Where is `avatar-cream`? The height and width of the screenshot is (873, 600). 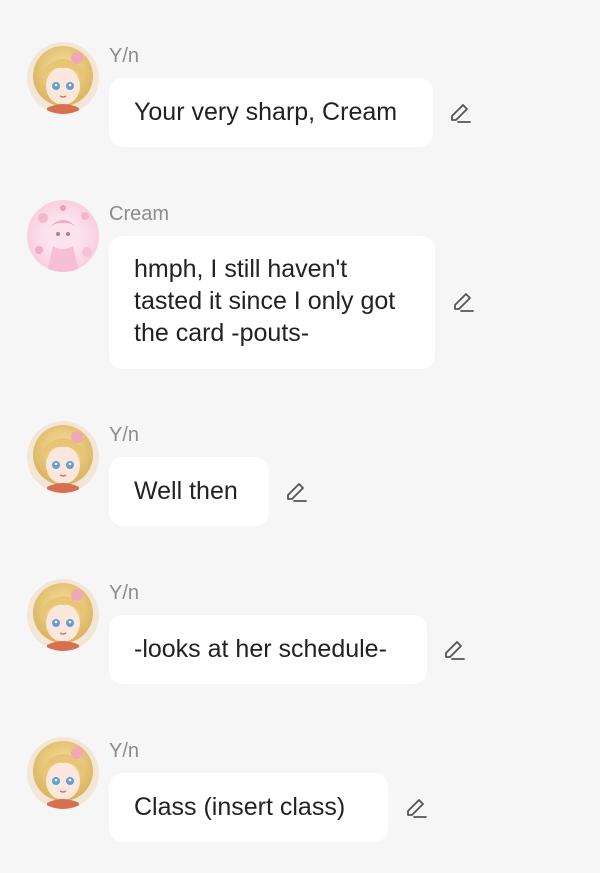 avatar-cream is located at coordinates (63, 236).